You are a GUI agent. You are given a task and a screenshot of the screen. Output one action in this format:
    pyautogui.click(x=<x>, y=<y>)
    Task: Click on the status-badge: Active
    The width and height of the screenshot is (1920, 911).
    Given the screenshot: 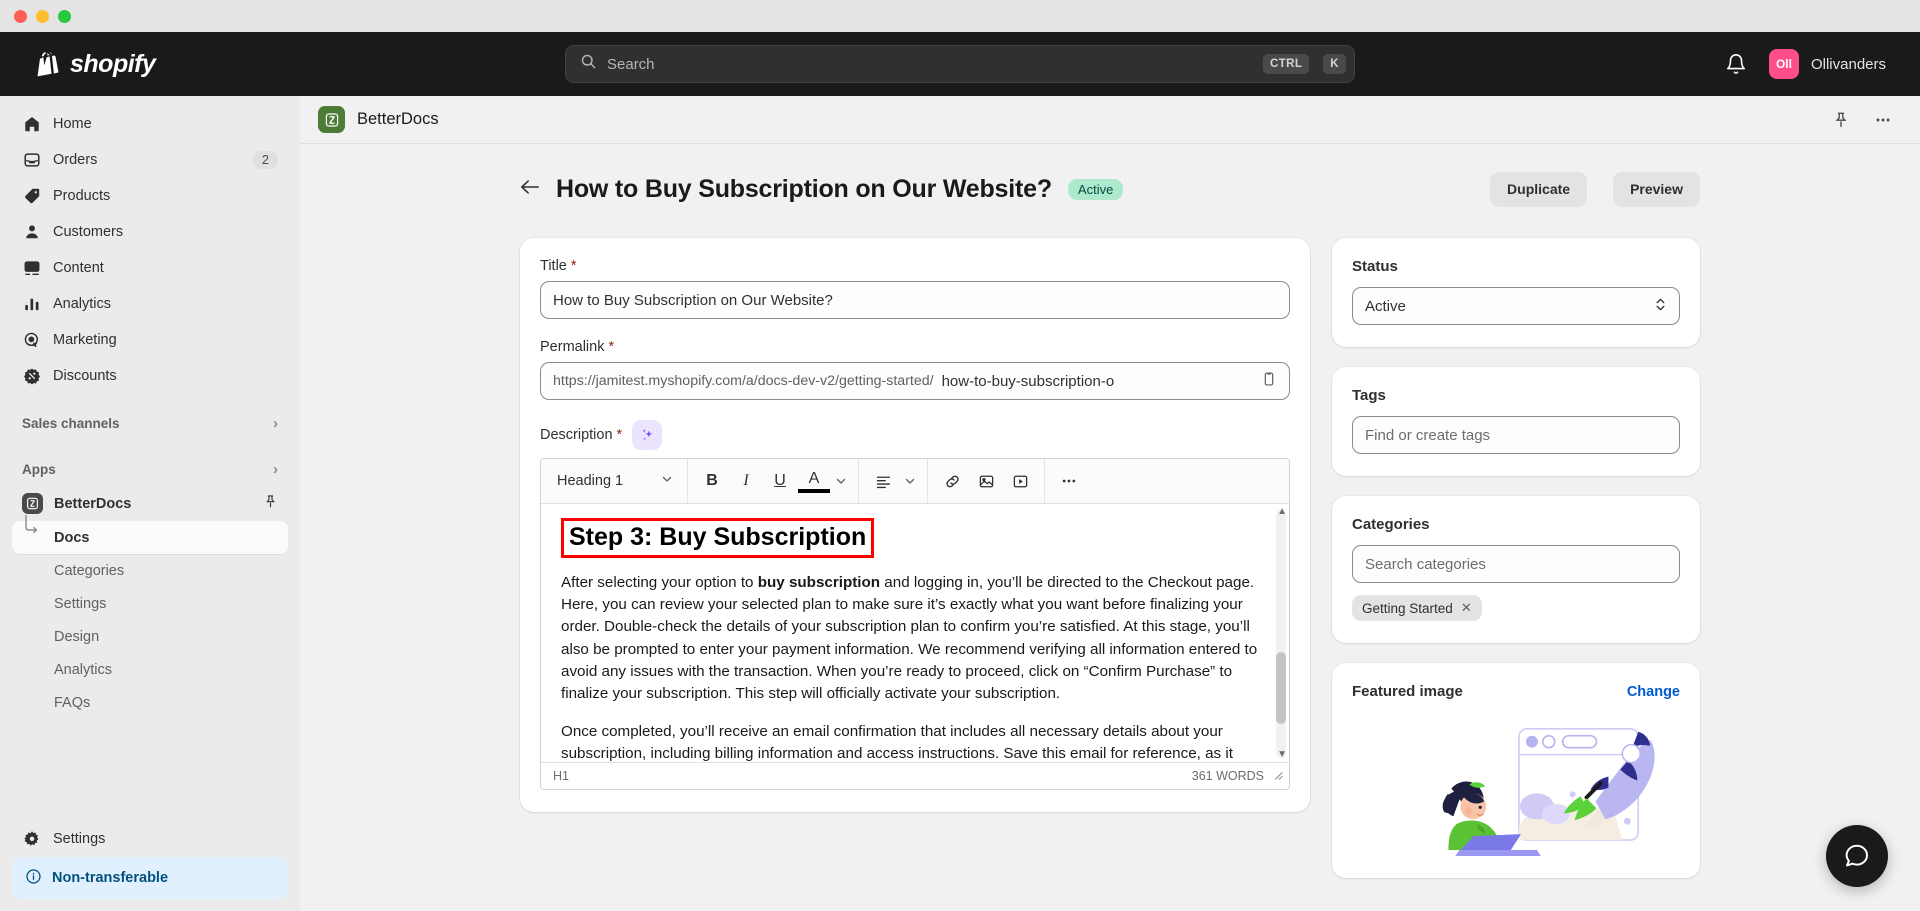 What is the action you would take?
    pyautogui.click(x=1095, y=189)
    